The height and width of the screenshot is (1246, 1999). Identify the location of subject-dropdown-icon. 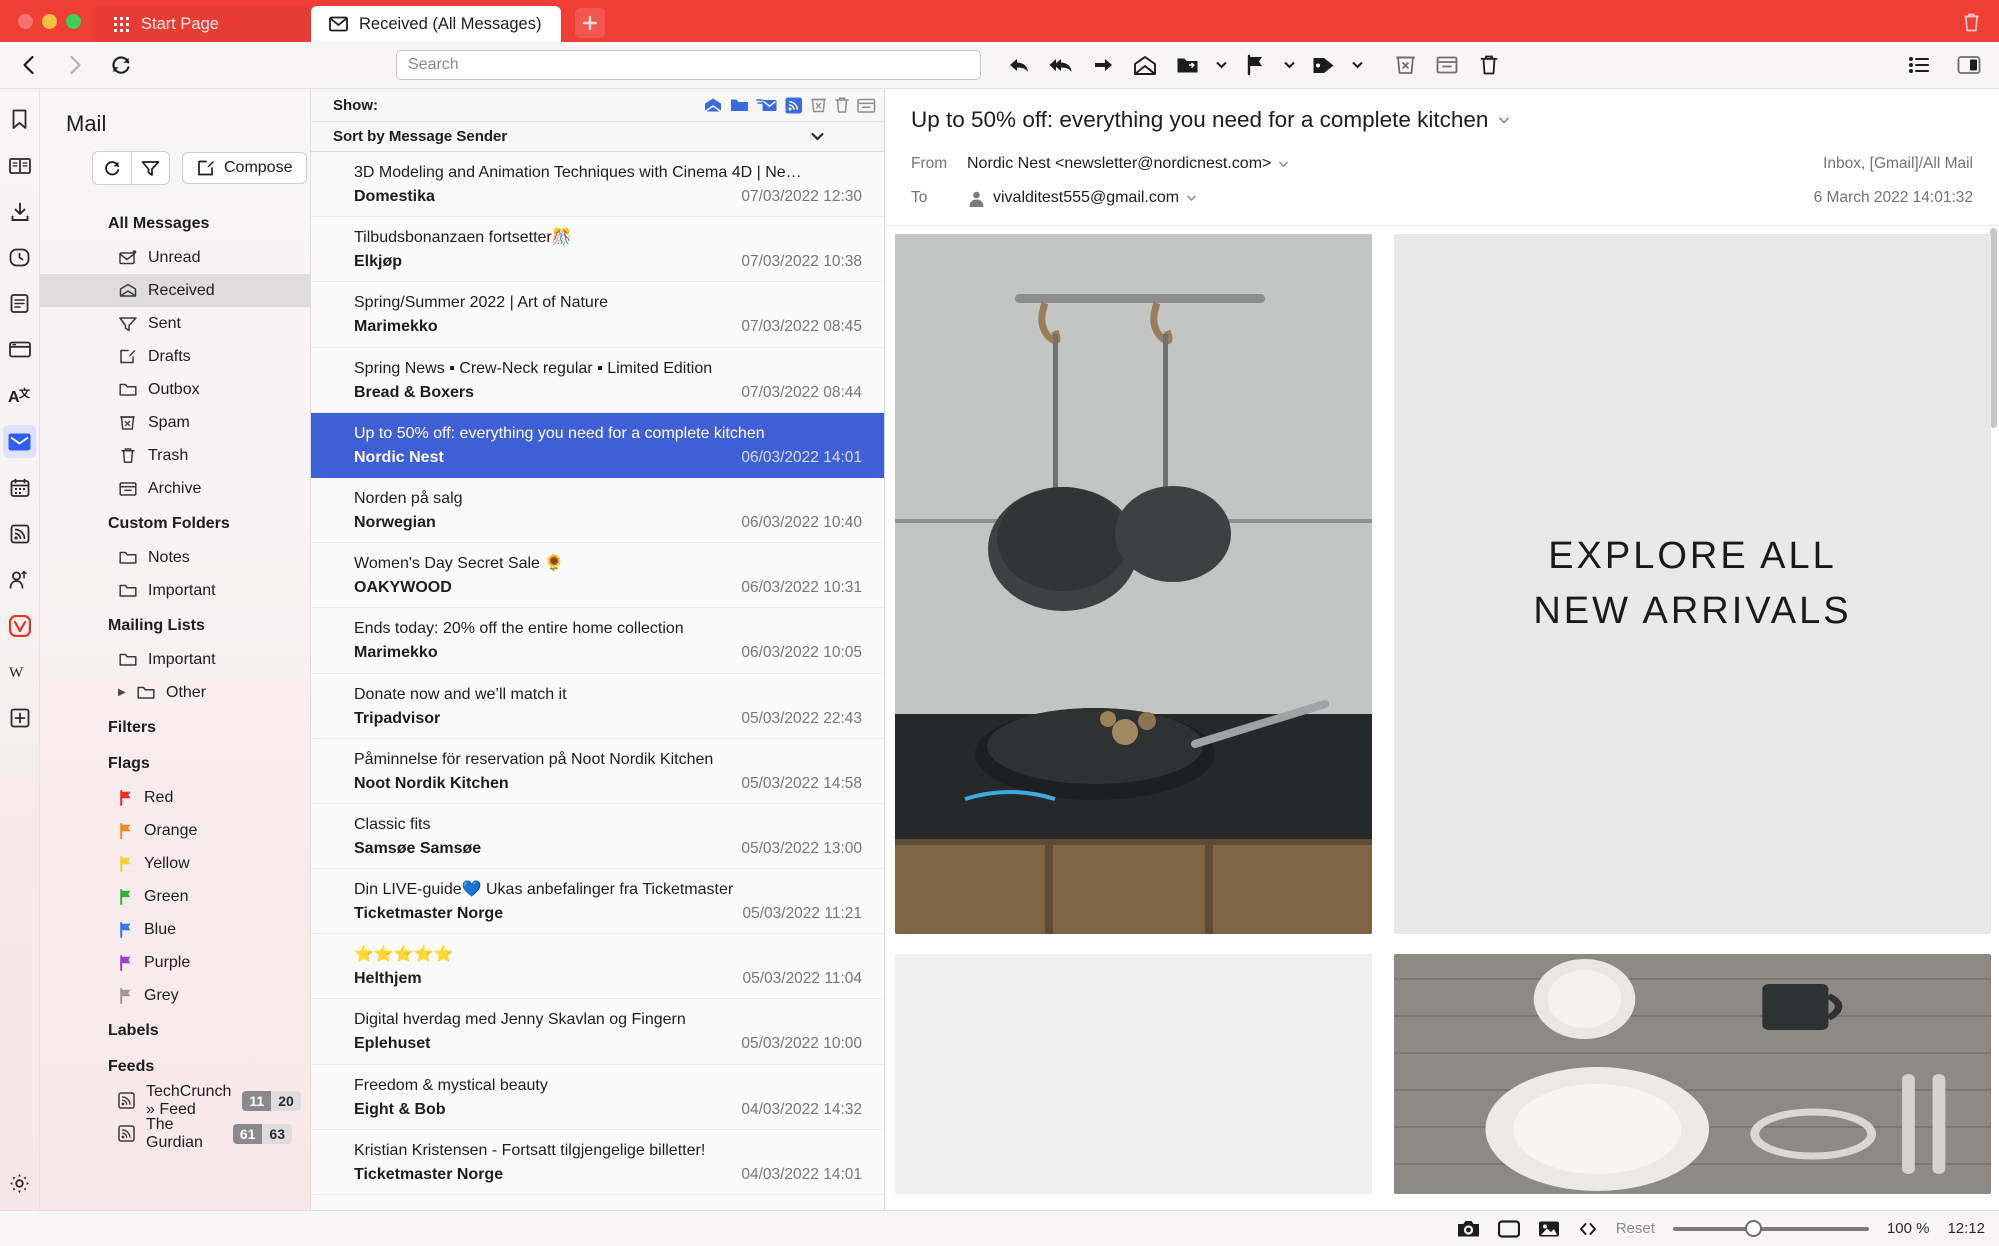
(1504, 120).